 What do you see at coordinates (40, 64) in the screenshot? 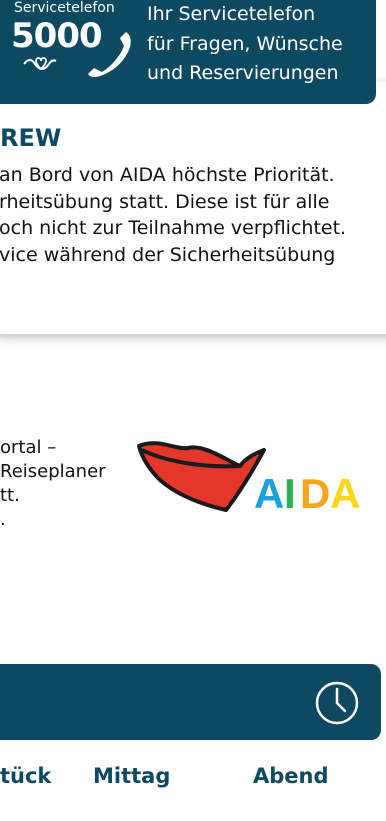
I see `heart-icon` at bounding box center [40, 64].